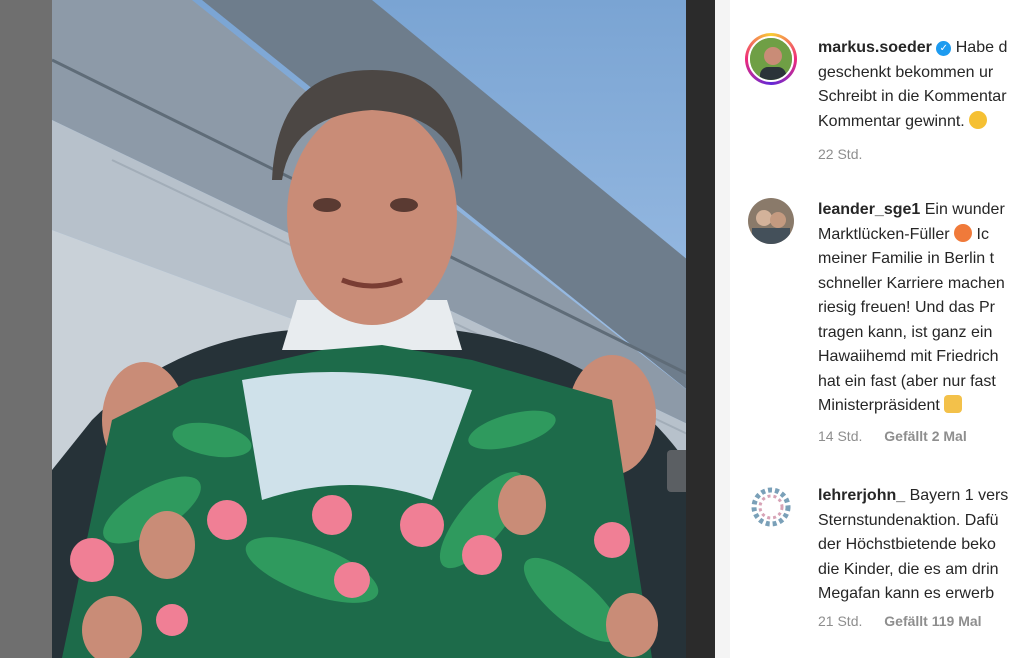 Image resolution: width=1024 pixels, height=658 pixels. I want to click on comment-username: leander_sge1, so click(869, 209).